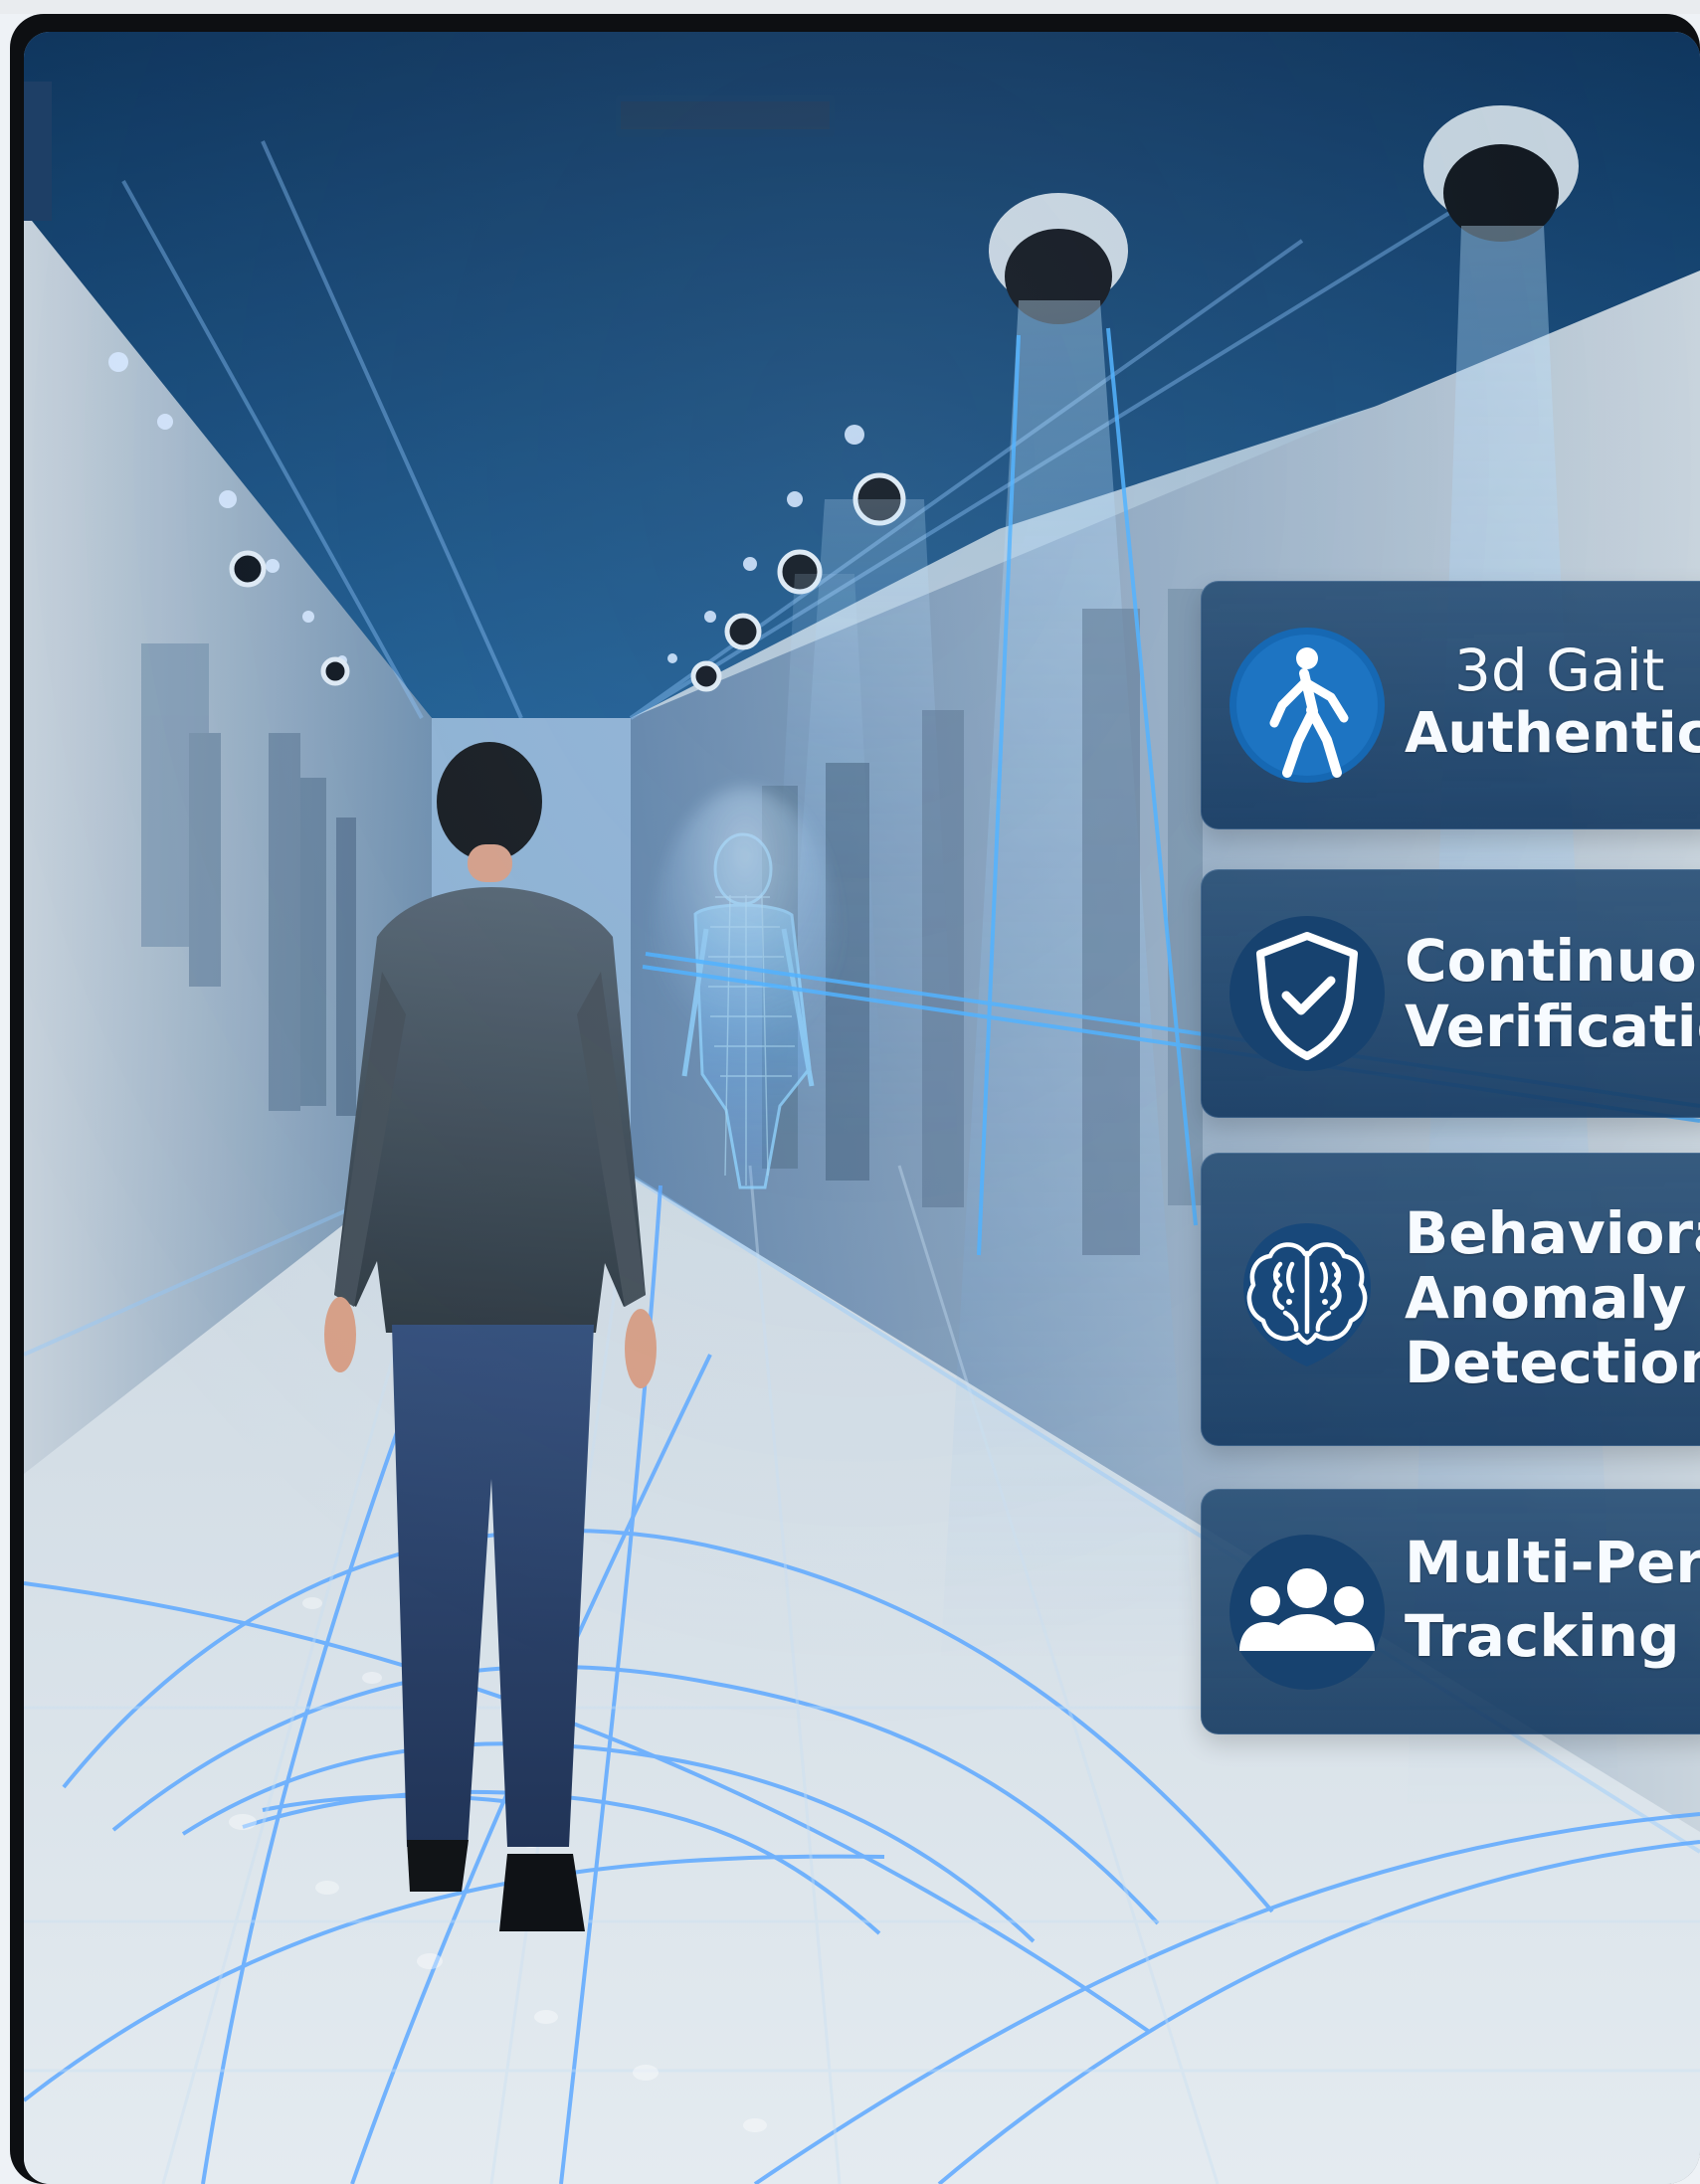 Image resolution: width=1700 pixels, height=2184 pixels. Describe the element at coordinates (1552, 961) in the screenshot. I see `feature-line-1: Continuous` at that location.